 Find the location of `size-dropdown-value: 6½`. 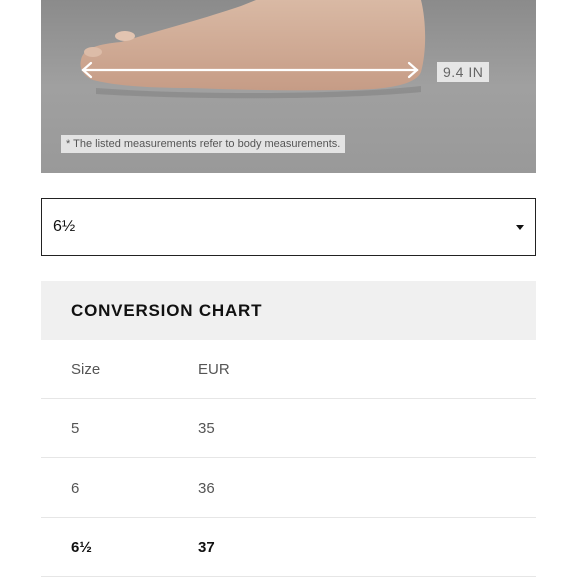

size-dropdown-value: 6½ is located at coordinates (64, 226).